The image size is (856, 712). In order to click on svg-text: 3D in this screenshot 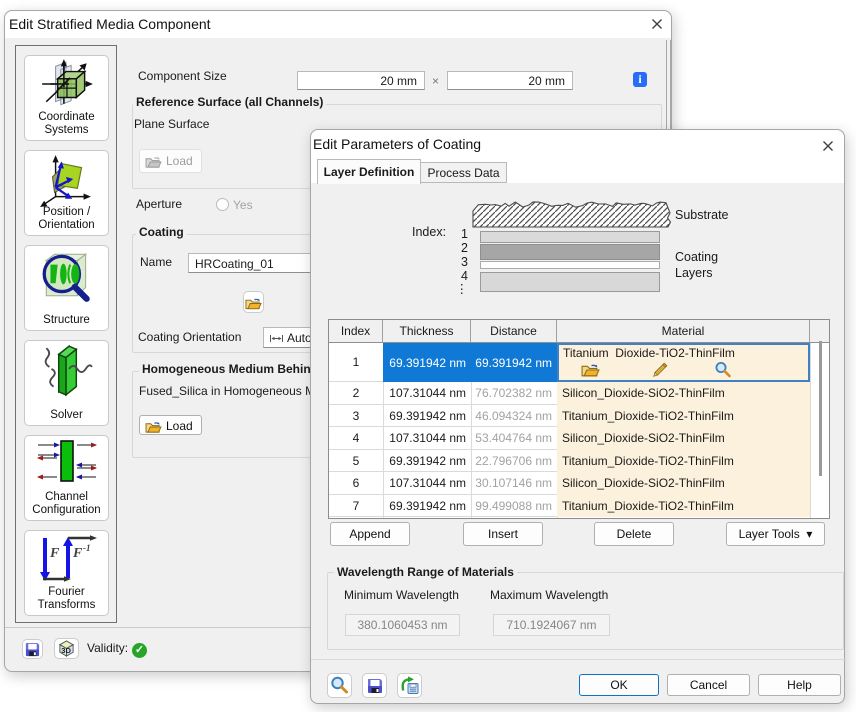, I will do `click(66, 650)`.